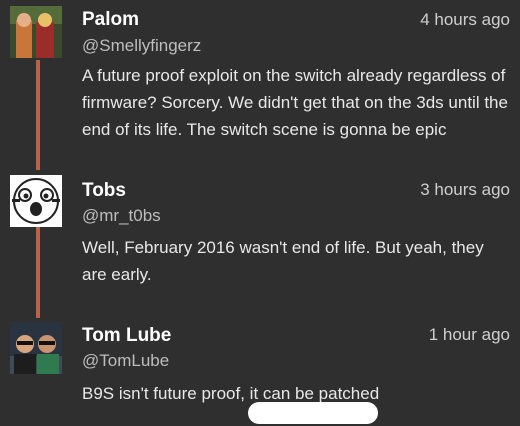 The image size is (520, 426). I want to click on timestamp: 4 hours ago, so click(465, 19).